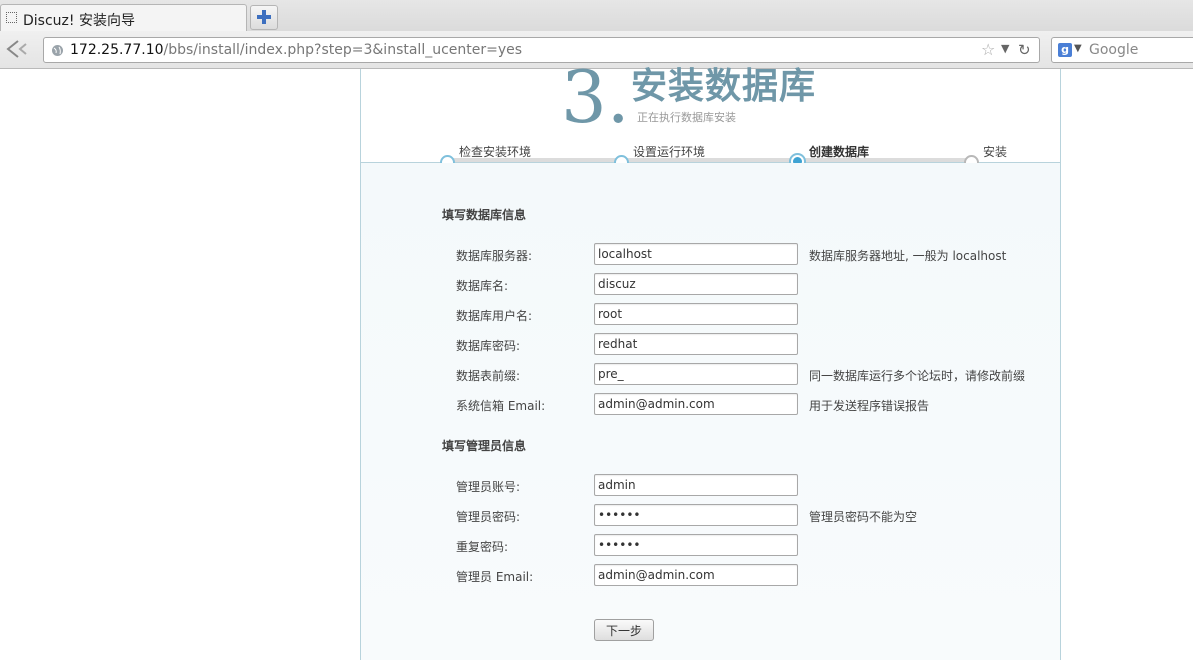 This screenshot has width=1193, height=660. I want to click on step-label-1: 检查安装环境, so click(495, 152).